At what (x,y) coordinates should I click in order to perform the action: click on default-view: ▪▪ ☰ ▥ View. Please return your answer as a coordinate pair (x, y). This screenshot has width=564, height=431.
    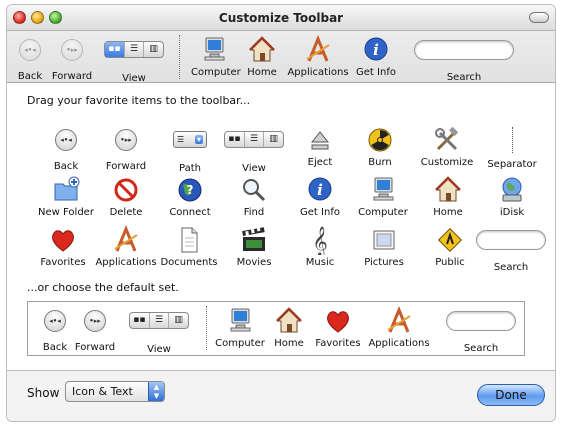
    Looking at the image, I should click on (159, 330).